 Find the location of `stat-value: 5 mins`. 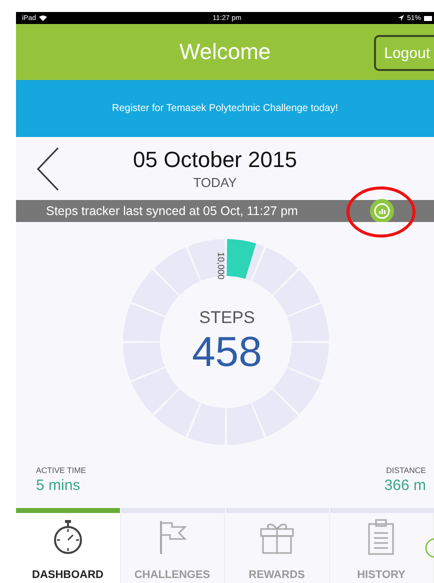

stat-value: 5 mins is located at coordinates (59, 485).